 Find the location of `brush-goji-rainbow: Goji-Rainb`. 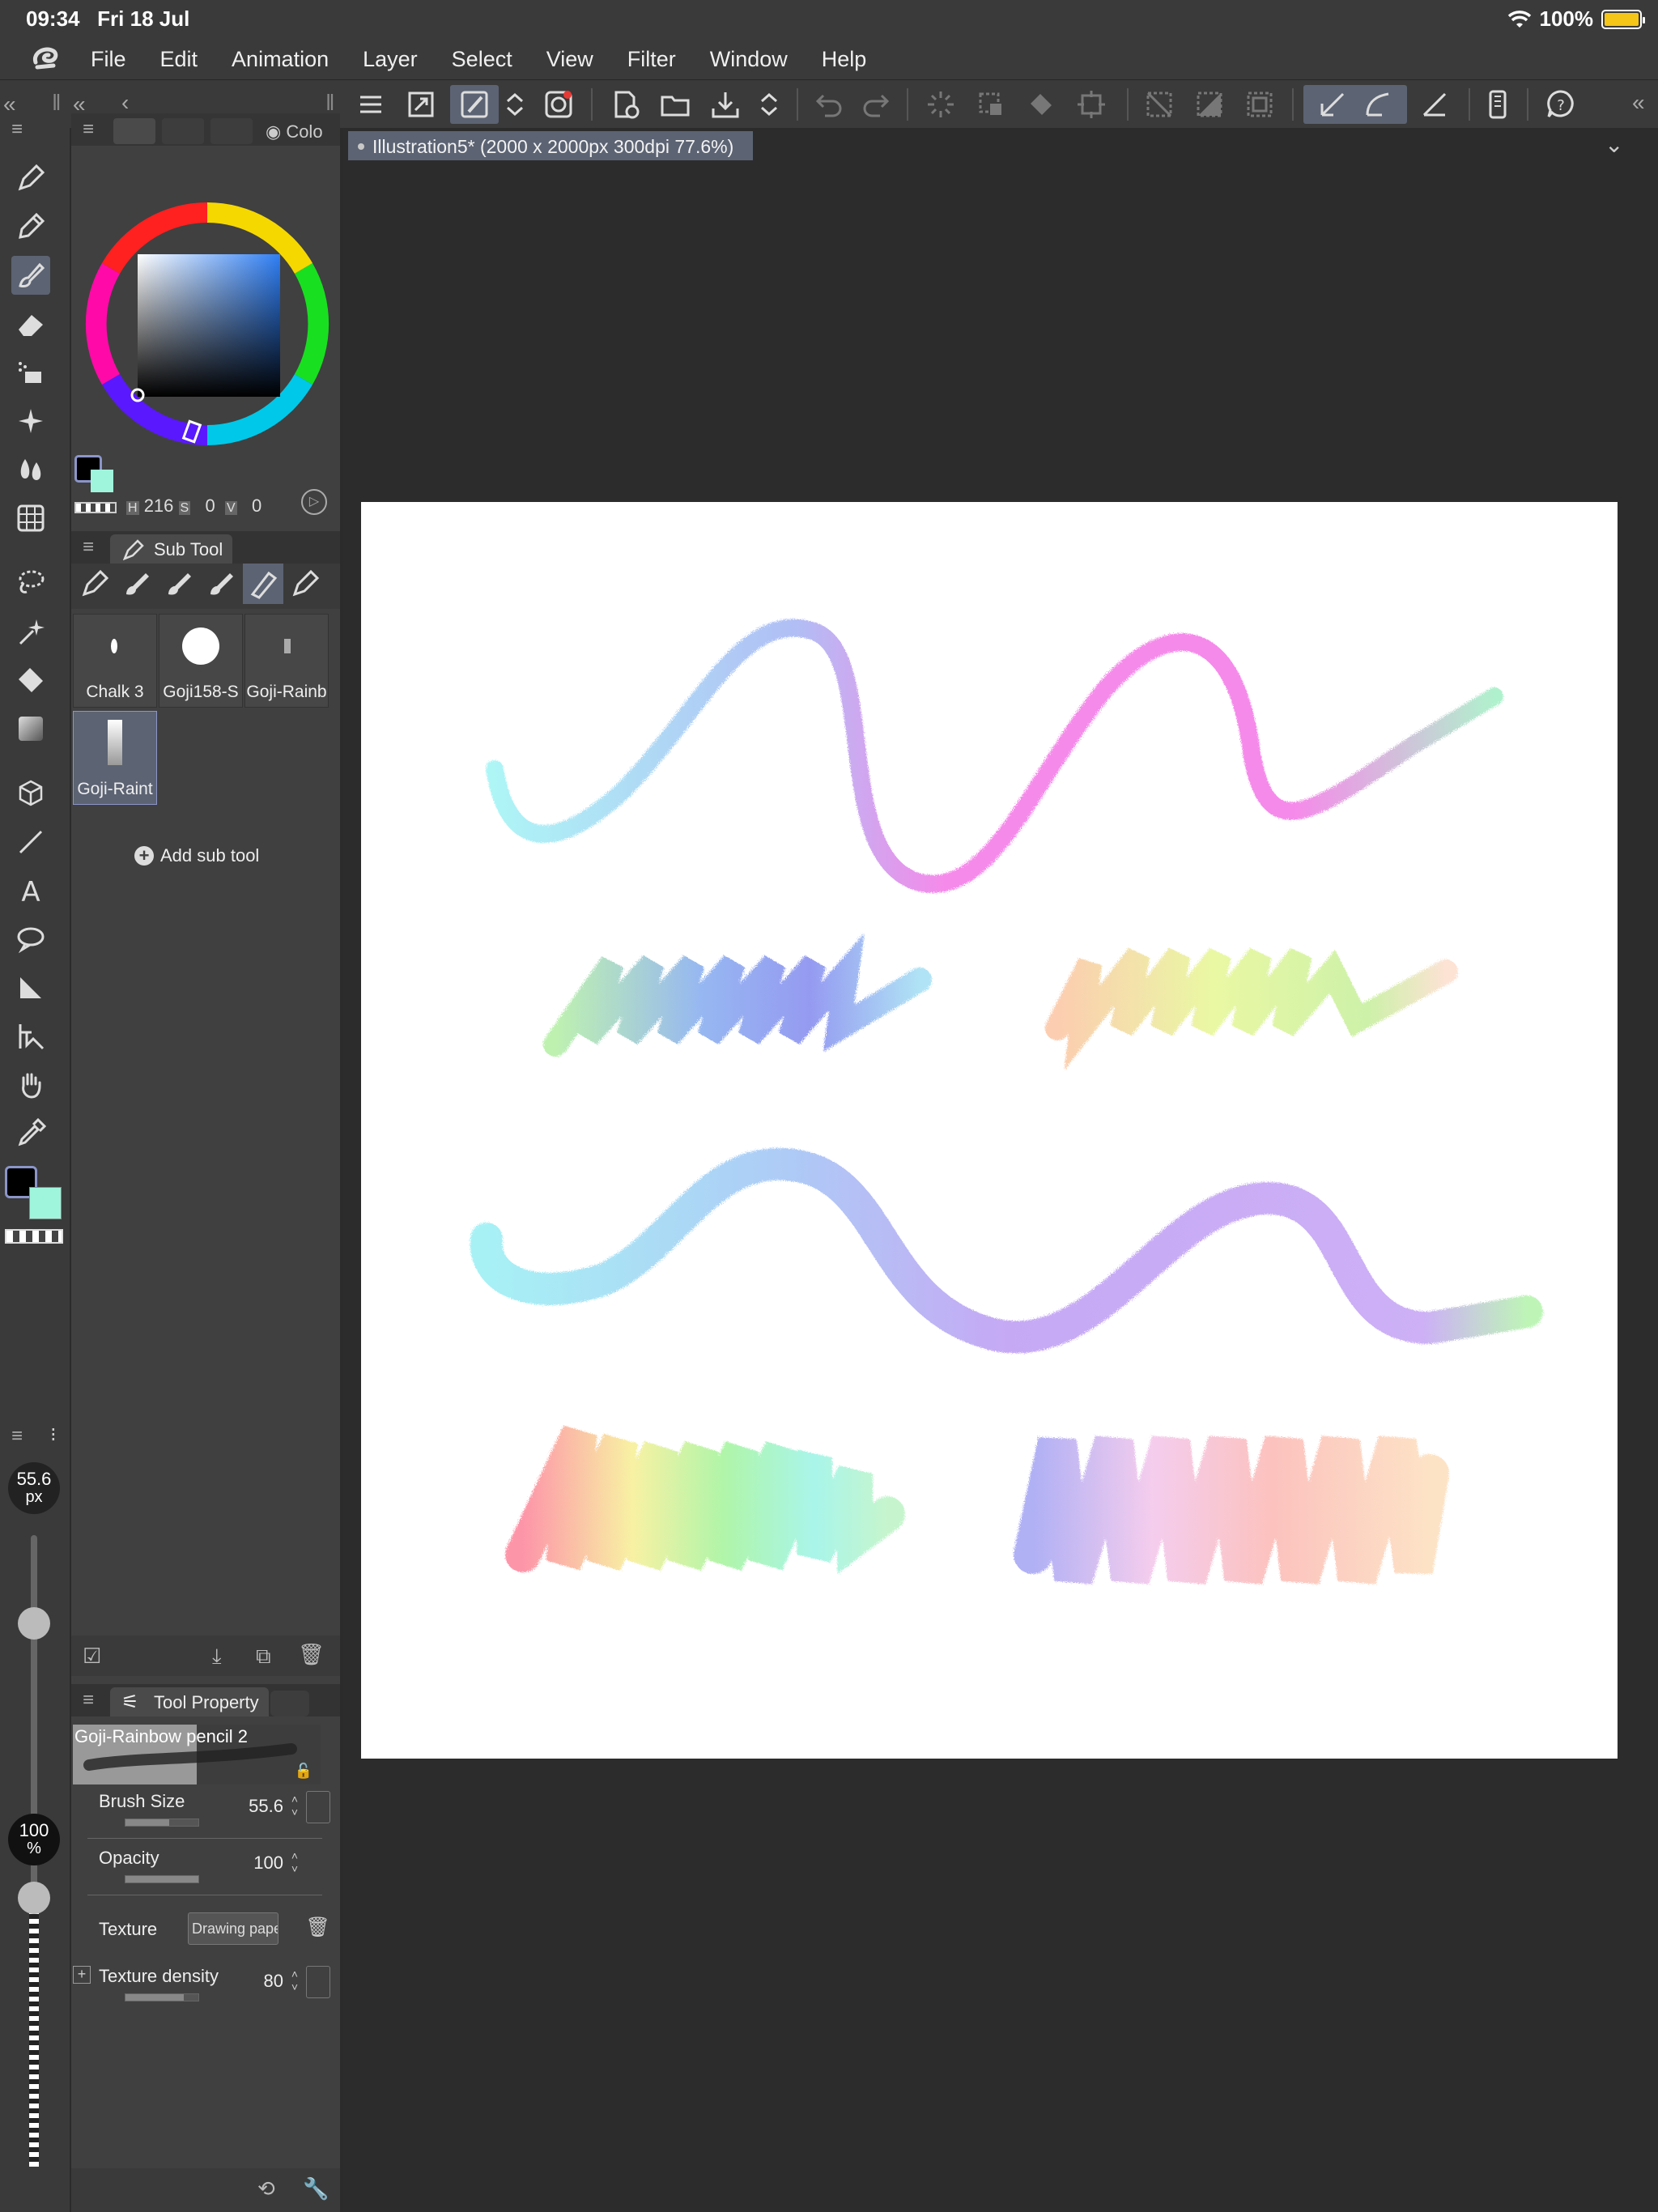

brush-goji-rainbow: Goji-Rainb is located at coordinates (286, 661).